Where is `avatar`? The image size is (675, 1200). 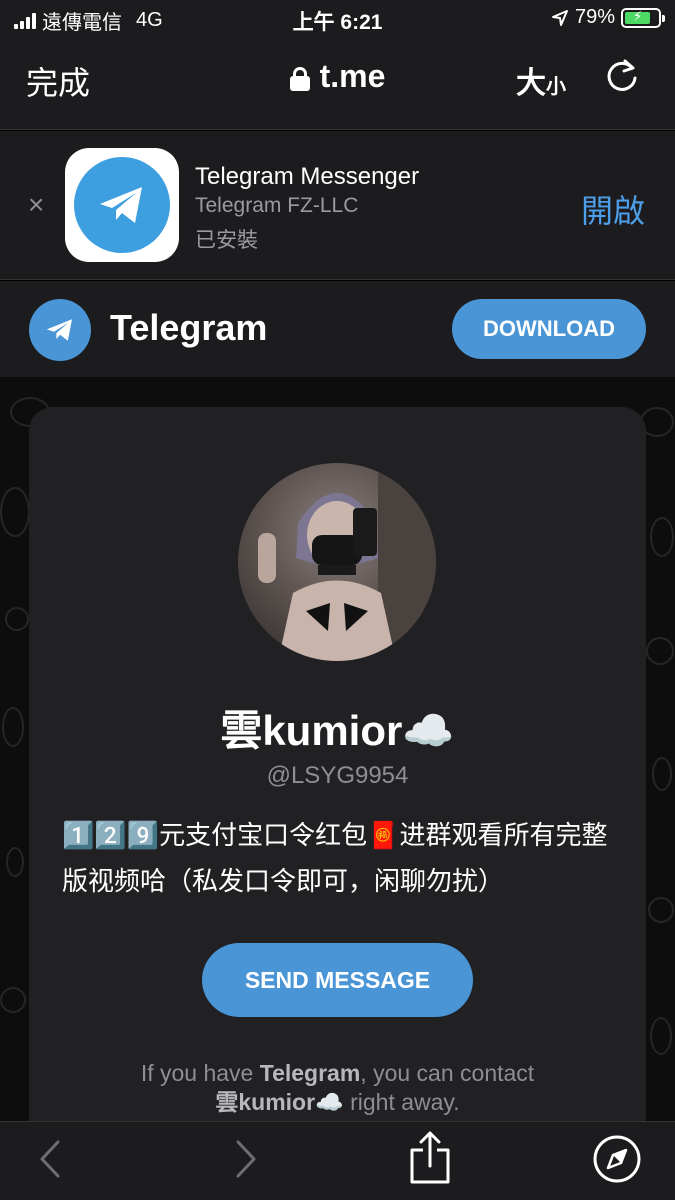
avatar is located at coordinates (337, 562).